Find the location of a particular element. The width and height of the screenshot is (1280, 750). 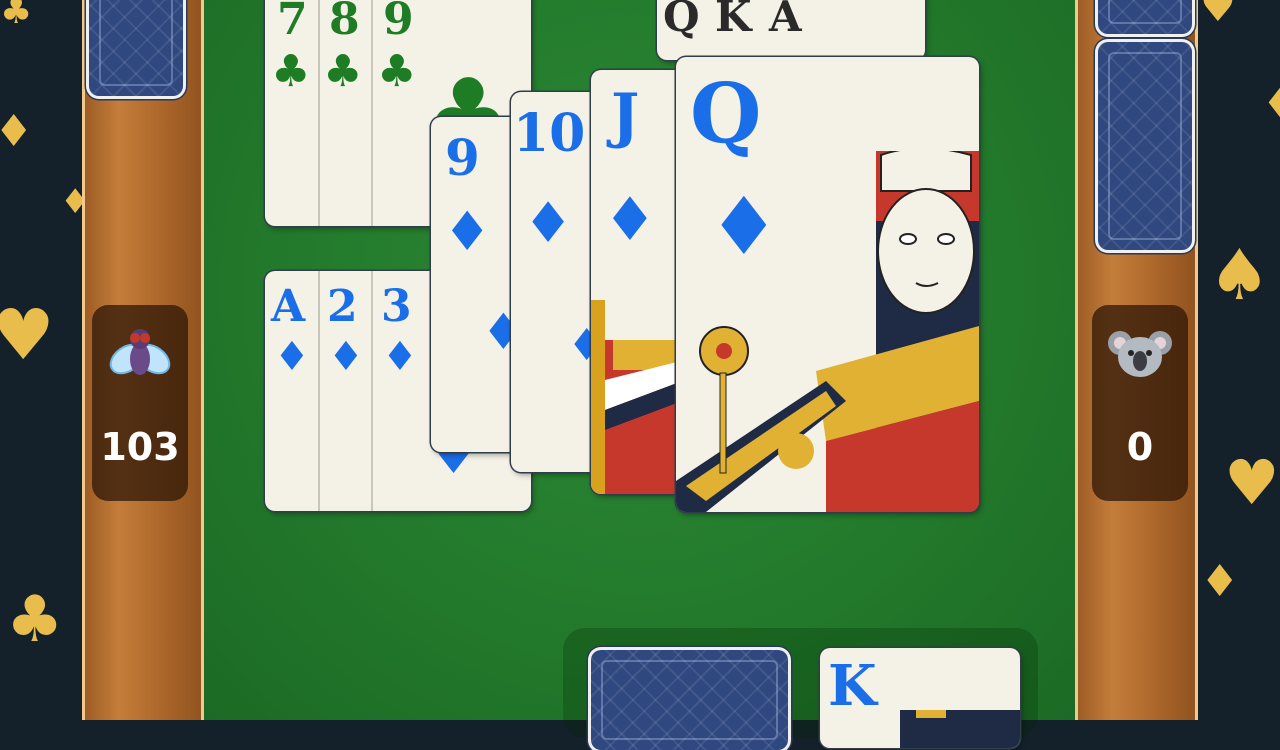

queen-artwork-icon is located at coordinates (827, 331).